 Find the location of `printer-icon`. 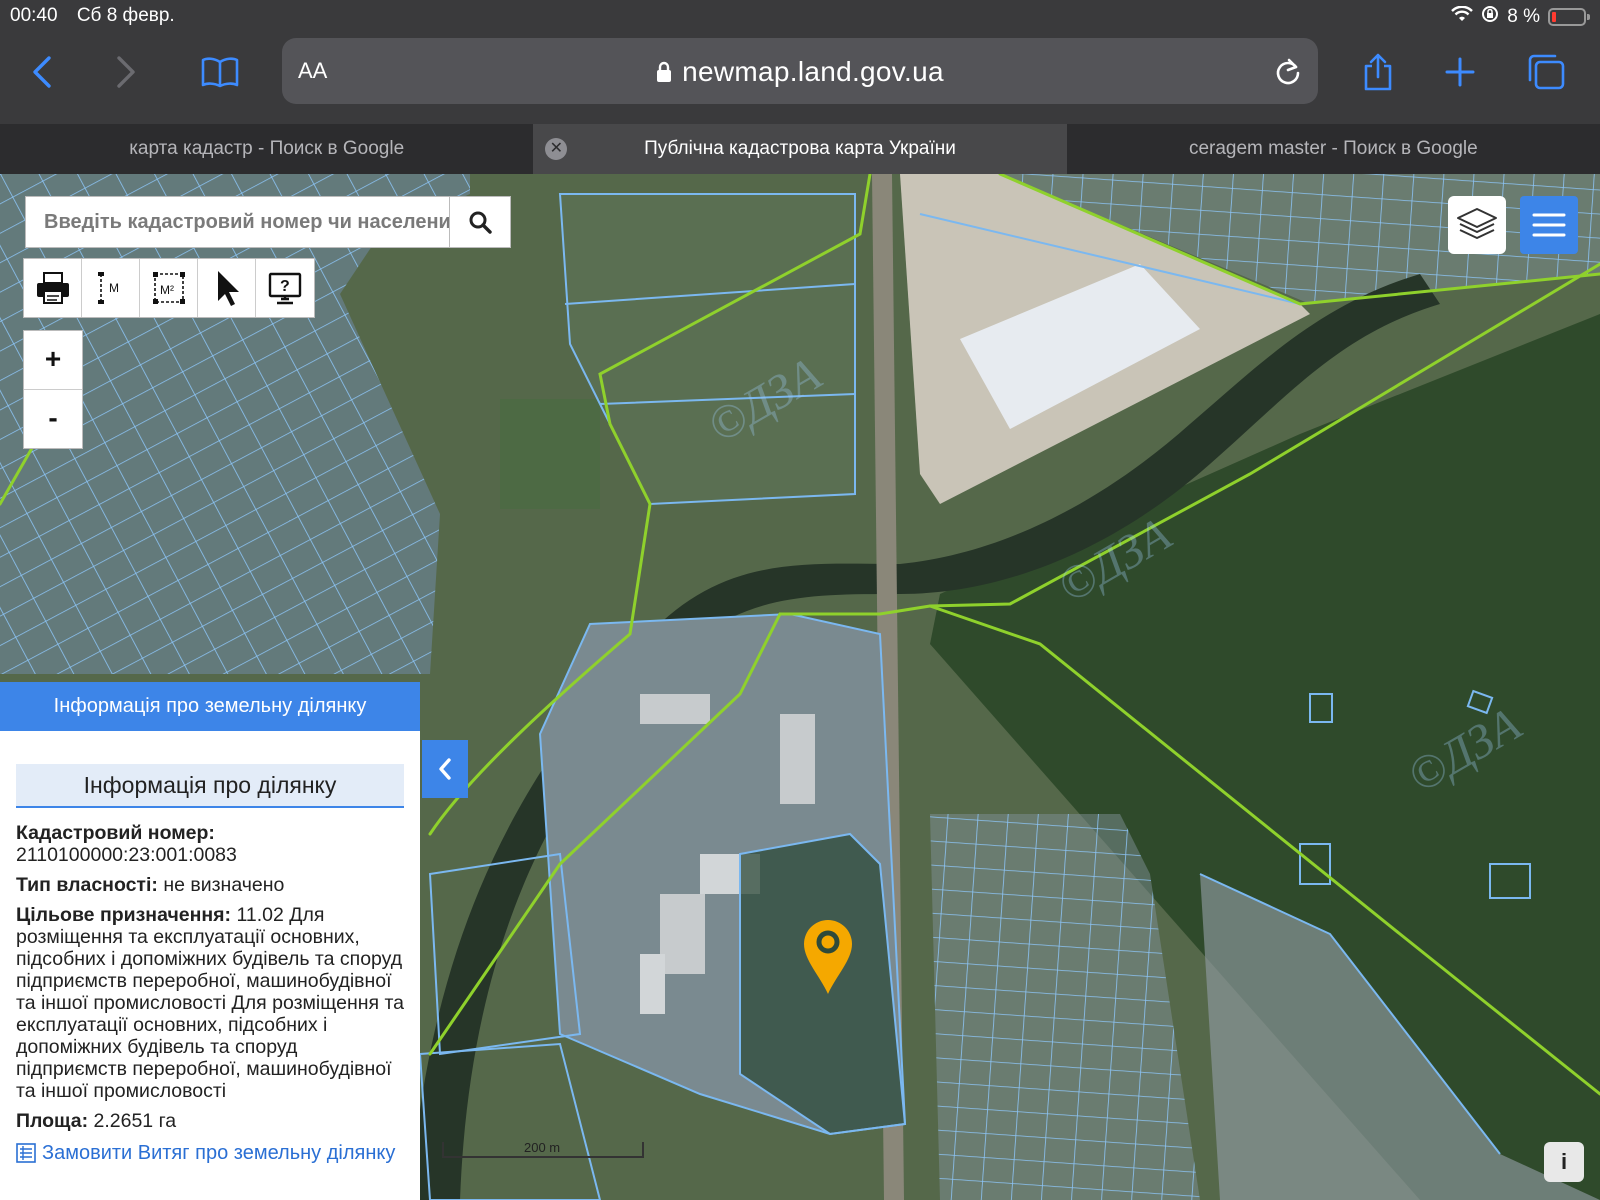

printer-icon is located at coordinates (52, 288).